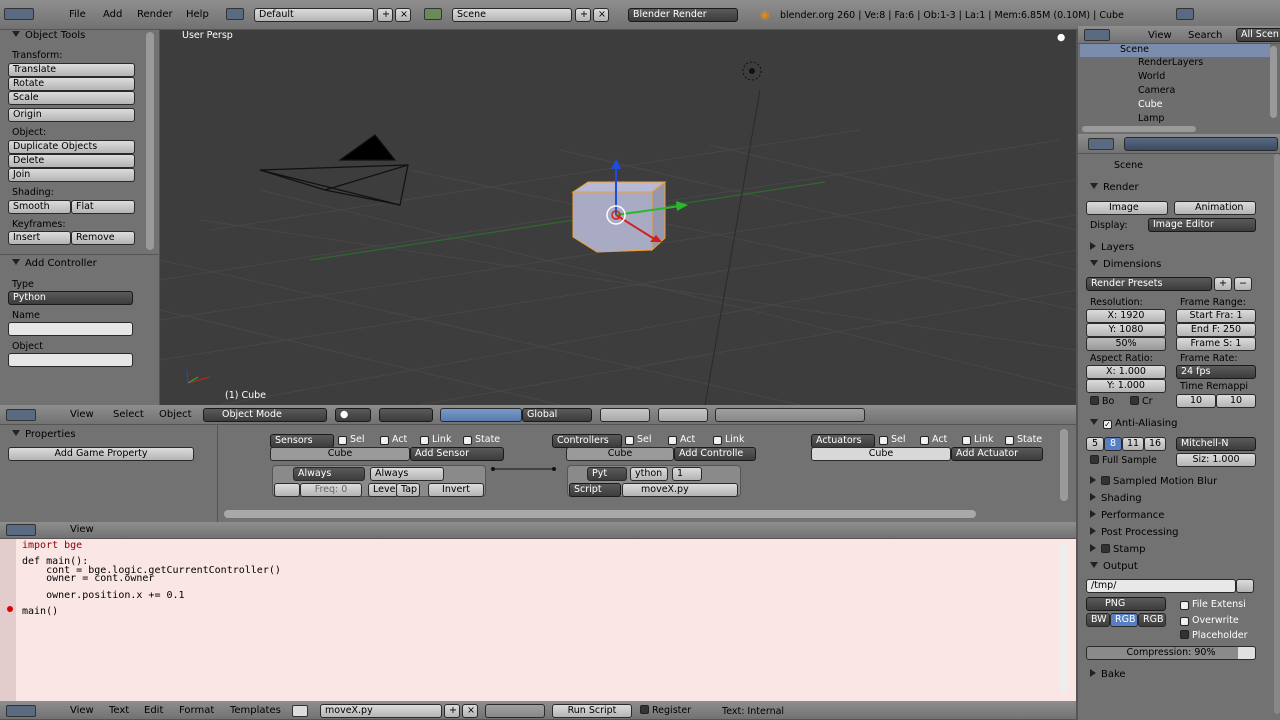 The height and width of the screenshot is (720, 1280). Describe the element at coordinates (1205, 35) in the screenshot. I see `outliner-menu-search: Search` at that location.